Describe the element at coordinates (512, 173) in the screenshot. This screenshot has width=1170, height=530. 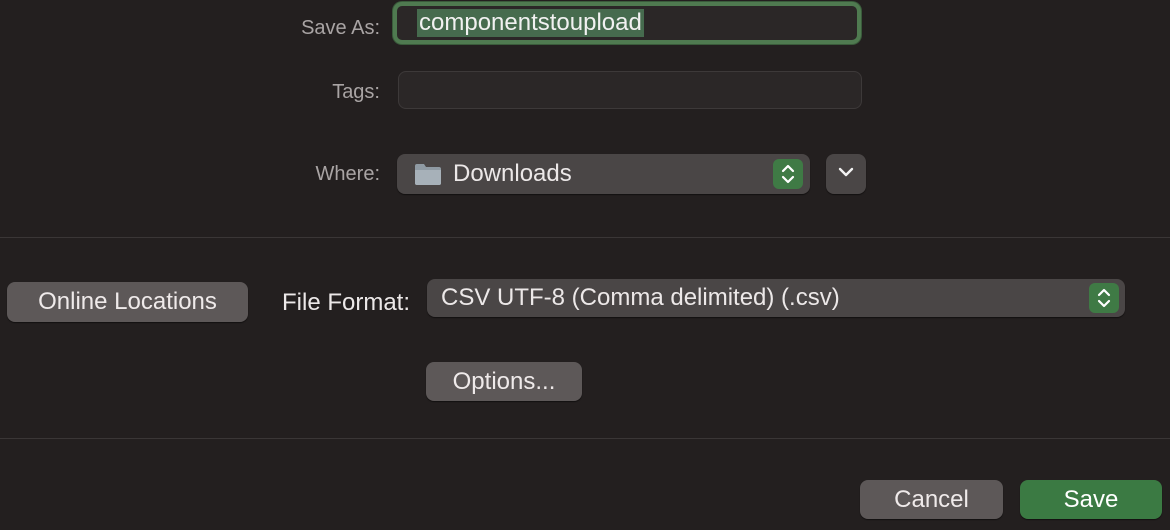
I see `where-selected: Downloads` at that location.